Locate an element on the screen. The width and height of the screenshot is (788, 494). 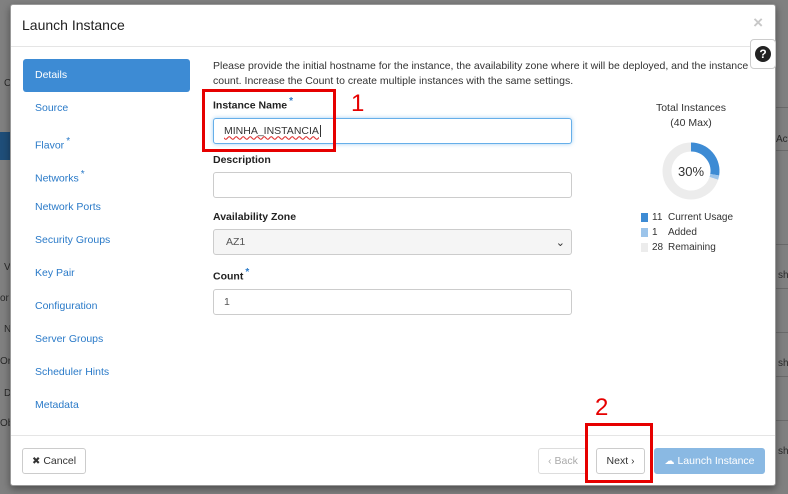
description-input is located at coordinates (392, 185).